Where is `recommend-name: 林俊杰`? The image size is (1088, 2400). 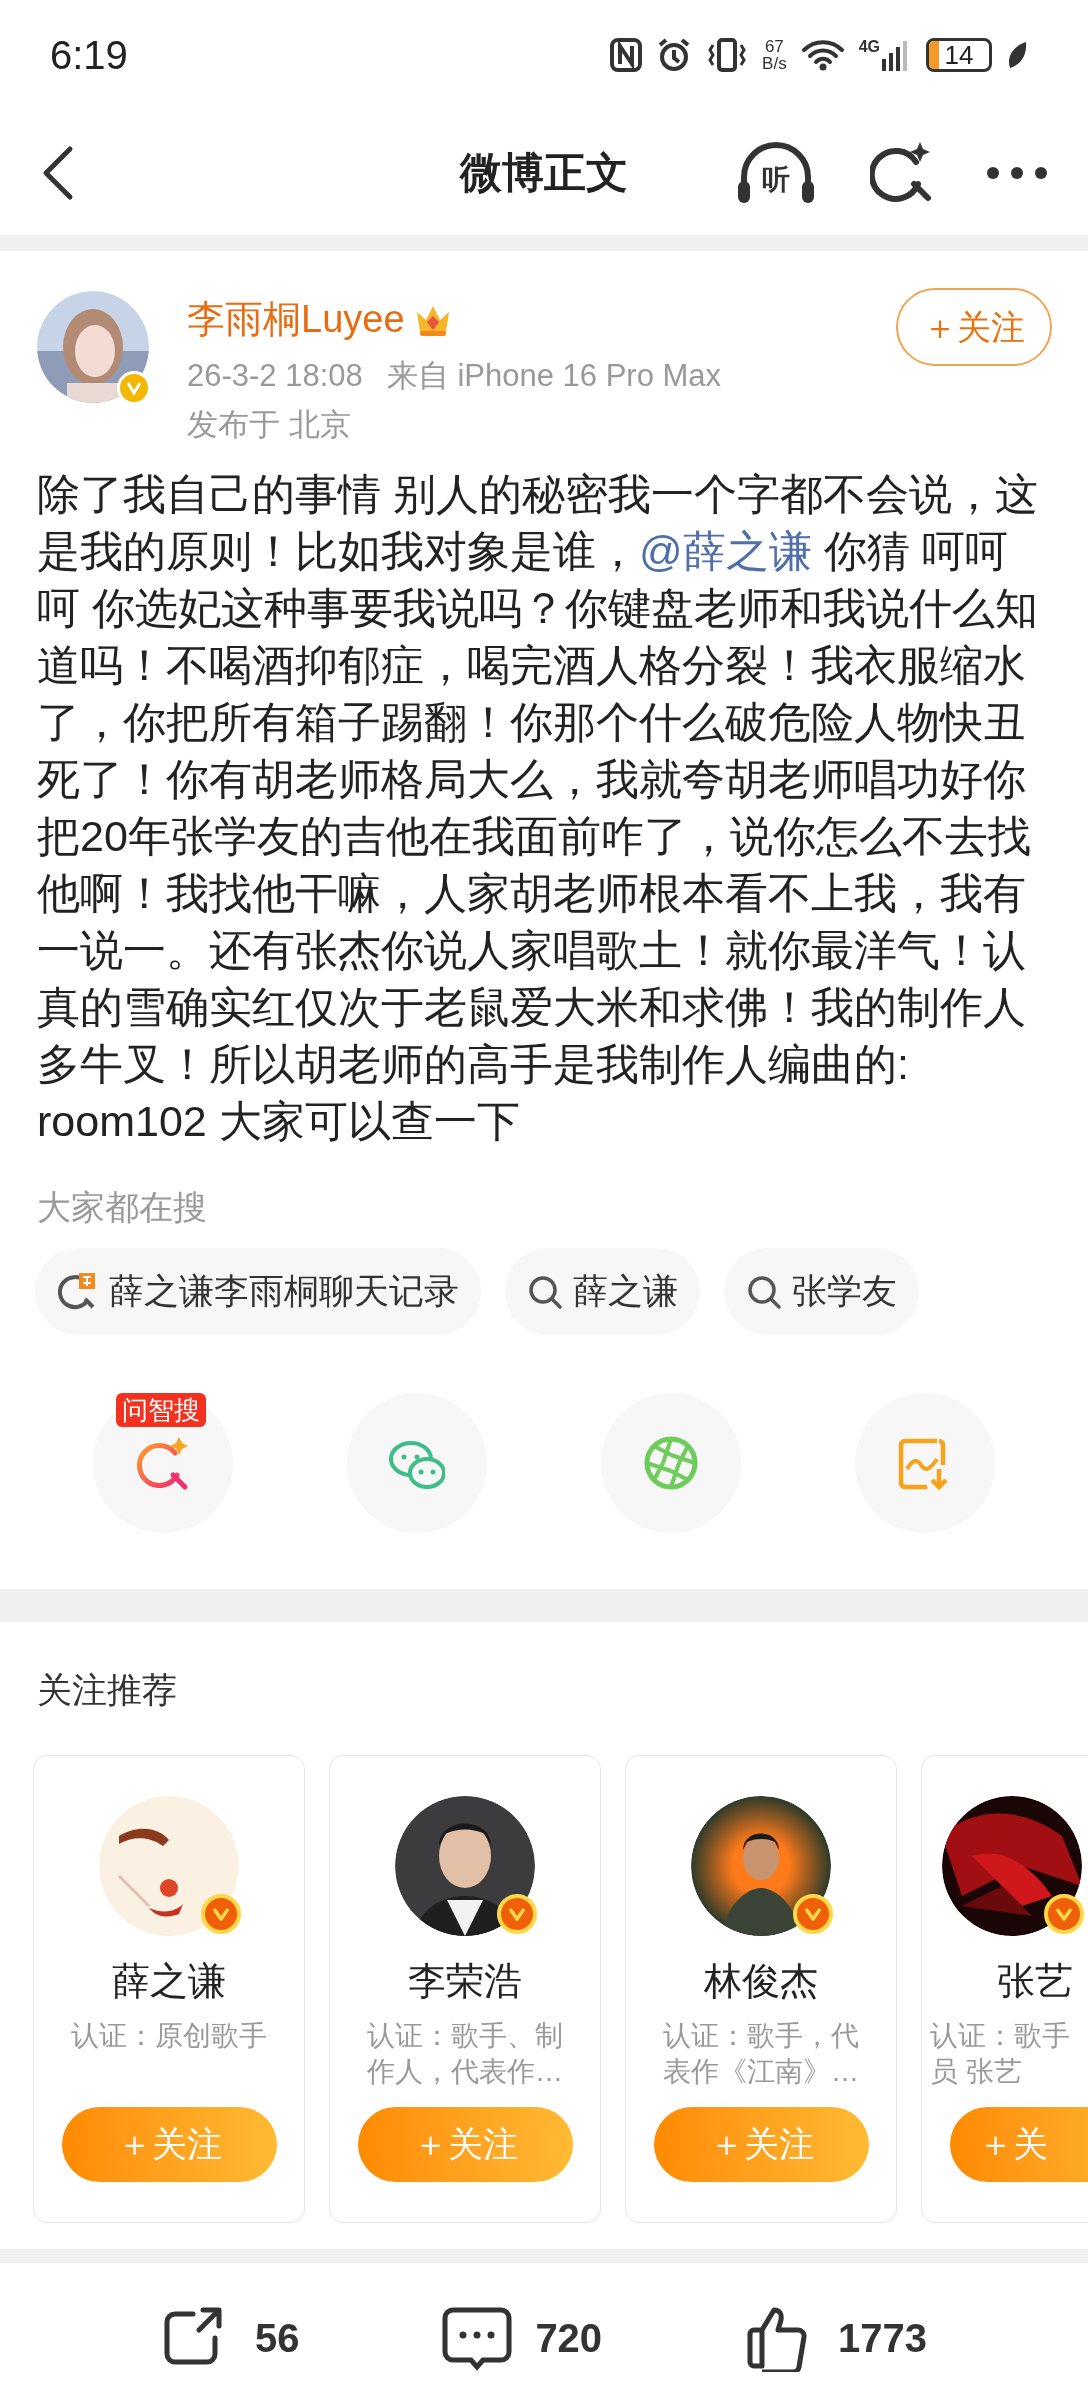
recommend-name: 林俊杰 is located at coordinates (761, 1981).